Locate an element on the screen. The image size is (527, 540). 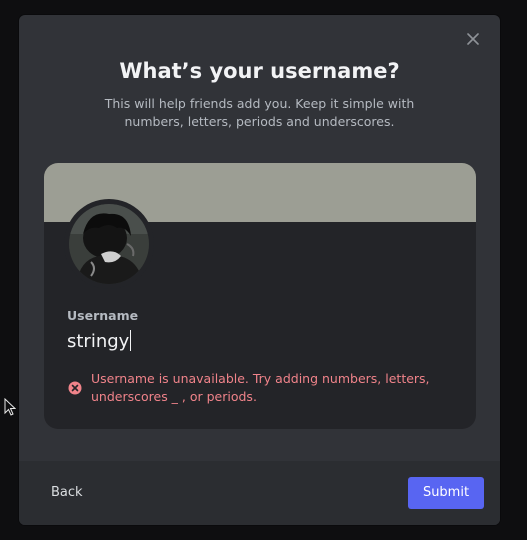
avatar-frame is located at coordinates (109, 244).